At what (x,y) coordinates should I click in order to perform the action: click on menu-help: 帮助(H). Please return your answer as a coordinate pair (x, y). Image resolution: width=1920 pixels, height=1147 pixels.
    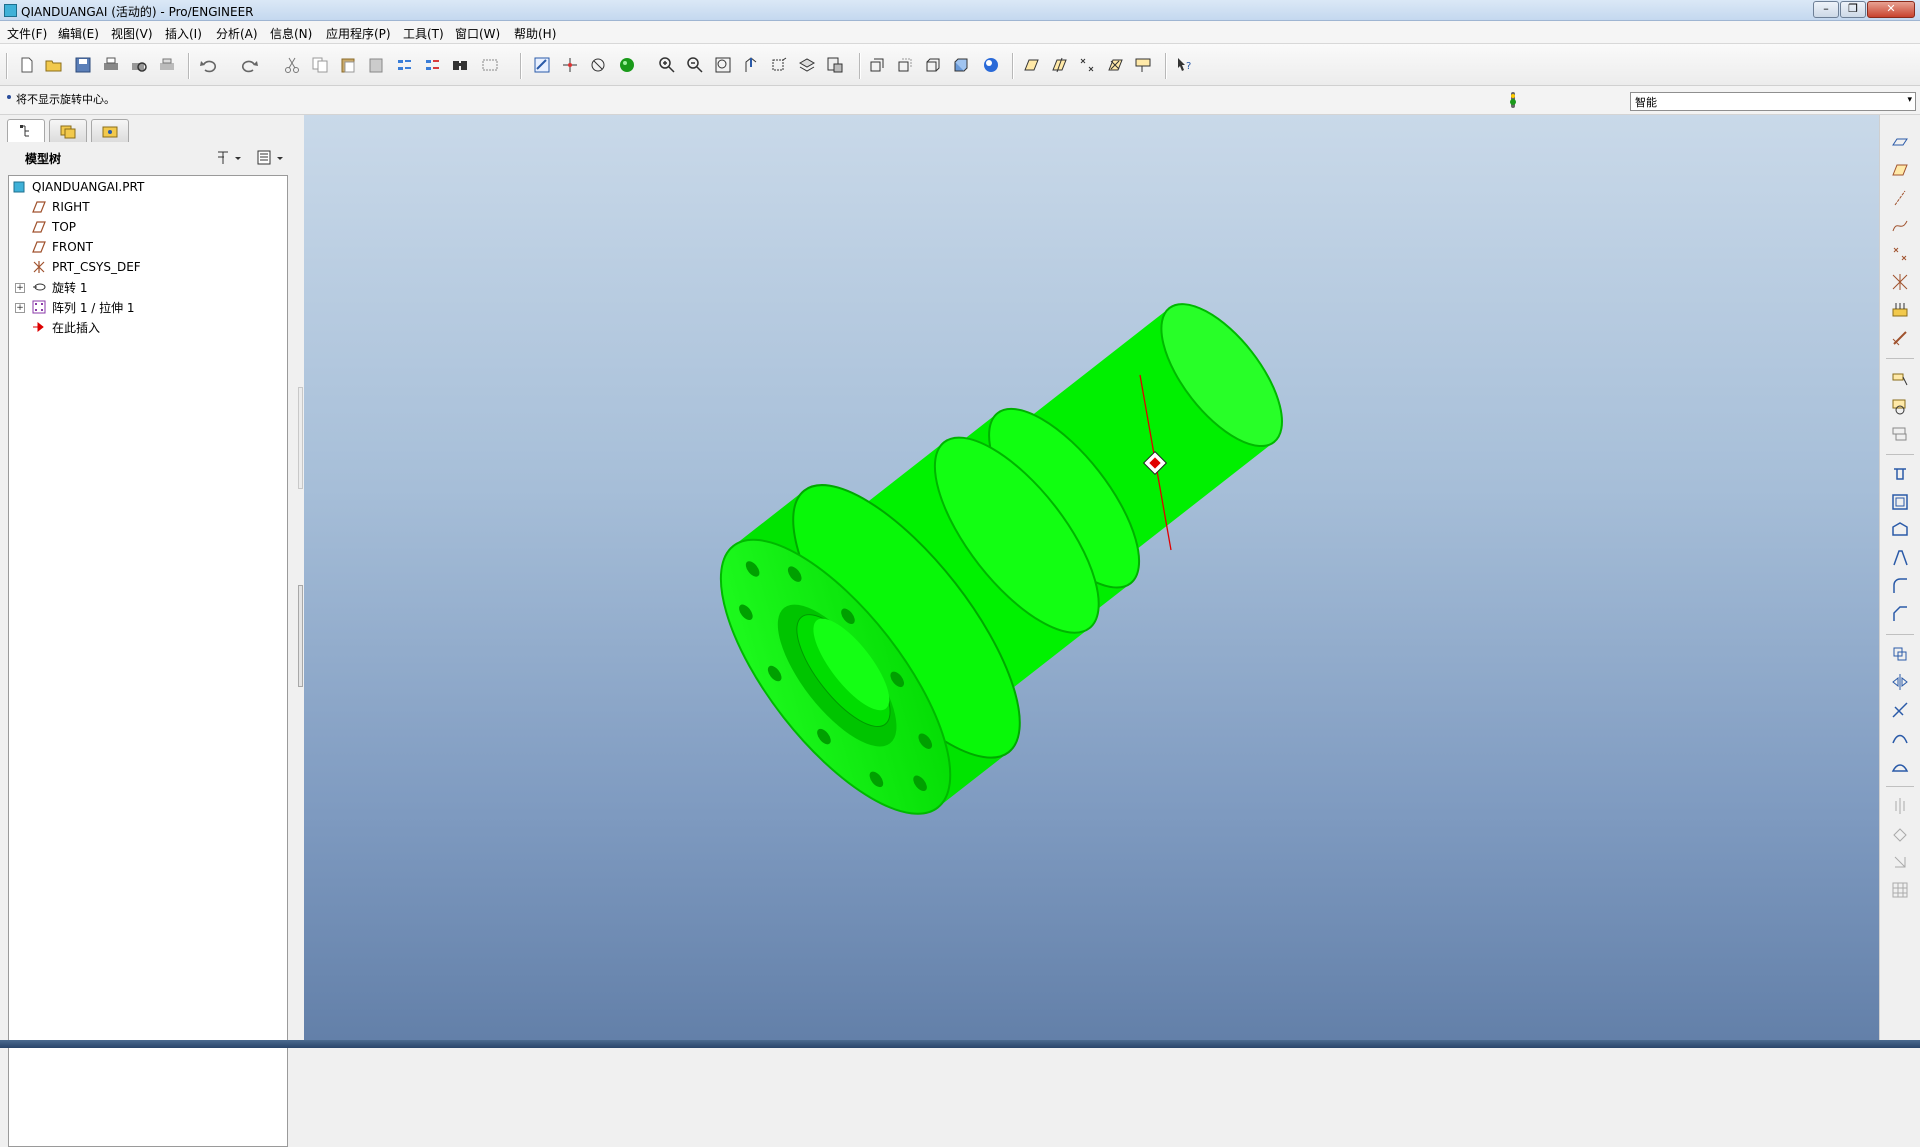
    Looking at the image, I should click on (535, 33).